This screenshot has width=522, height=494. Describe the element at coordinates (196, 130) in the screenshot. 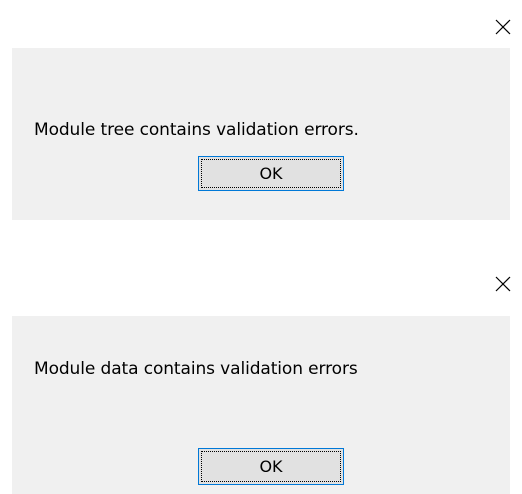

I see `dialog-message: Module tree contains validation errors.` at that location.